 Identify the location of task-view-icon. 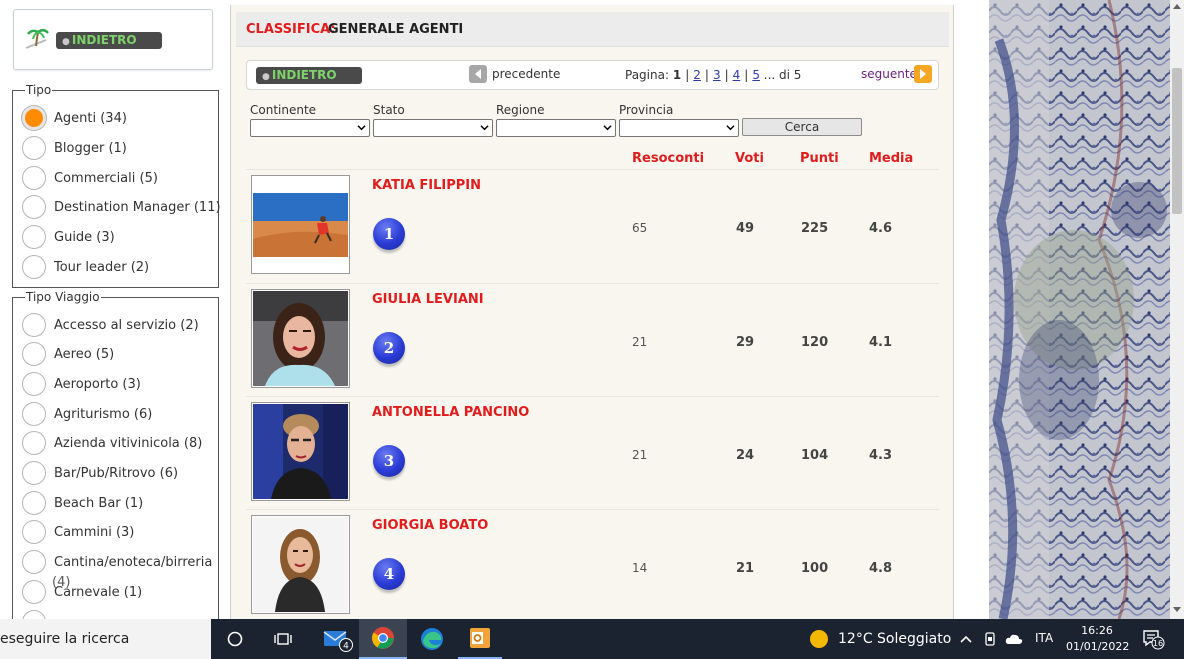
(283, 639).